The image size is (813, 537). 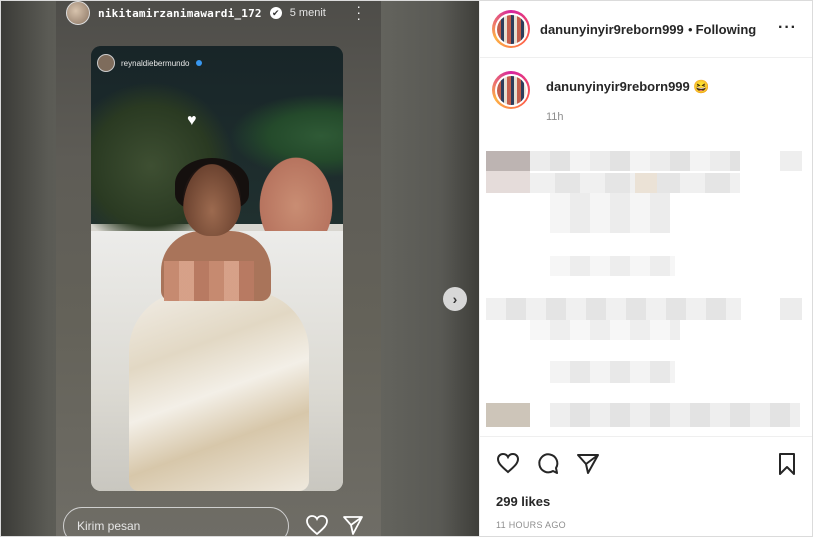 What do you see at coordinates (787, 464) in the screenshot?
I see `bookmark-icon` at bounding box center [787, 464].